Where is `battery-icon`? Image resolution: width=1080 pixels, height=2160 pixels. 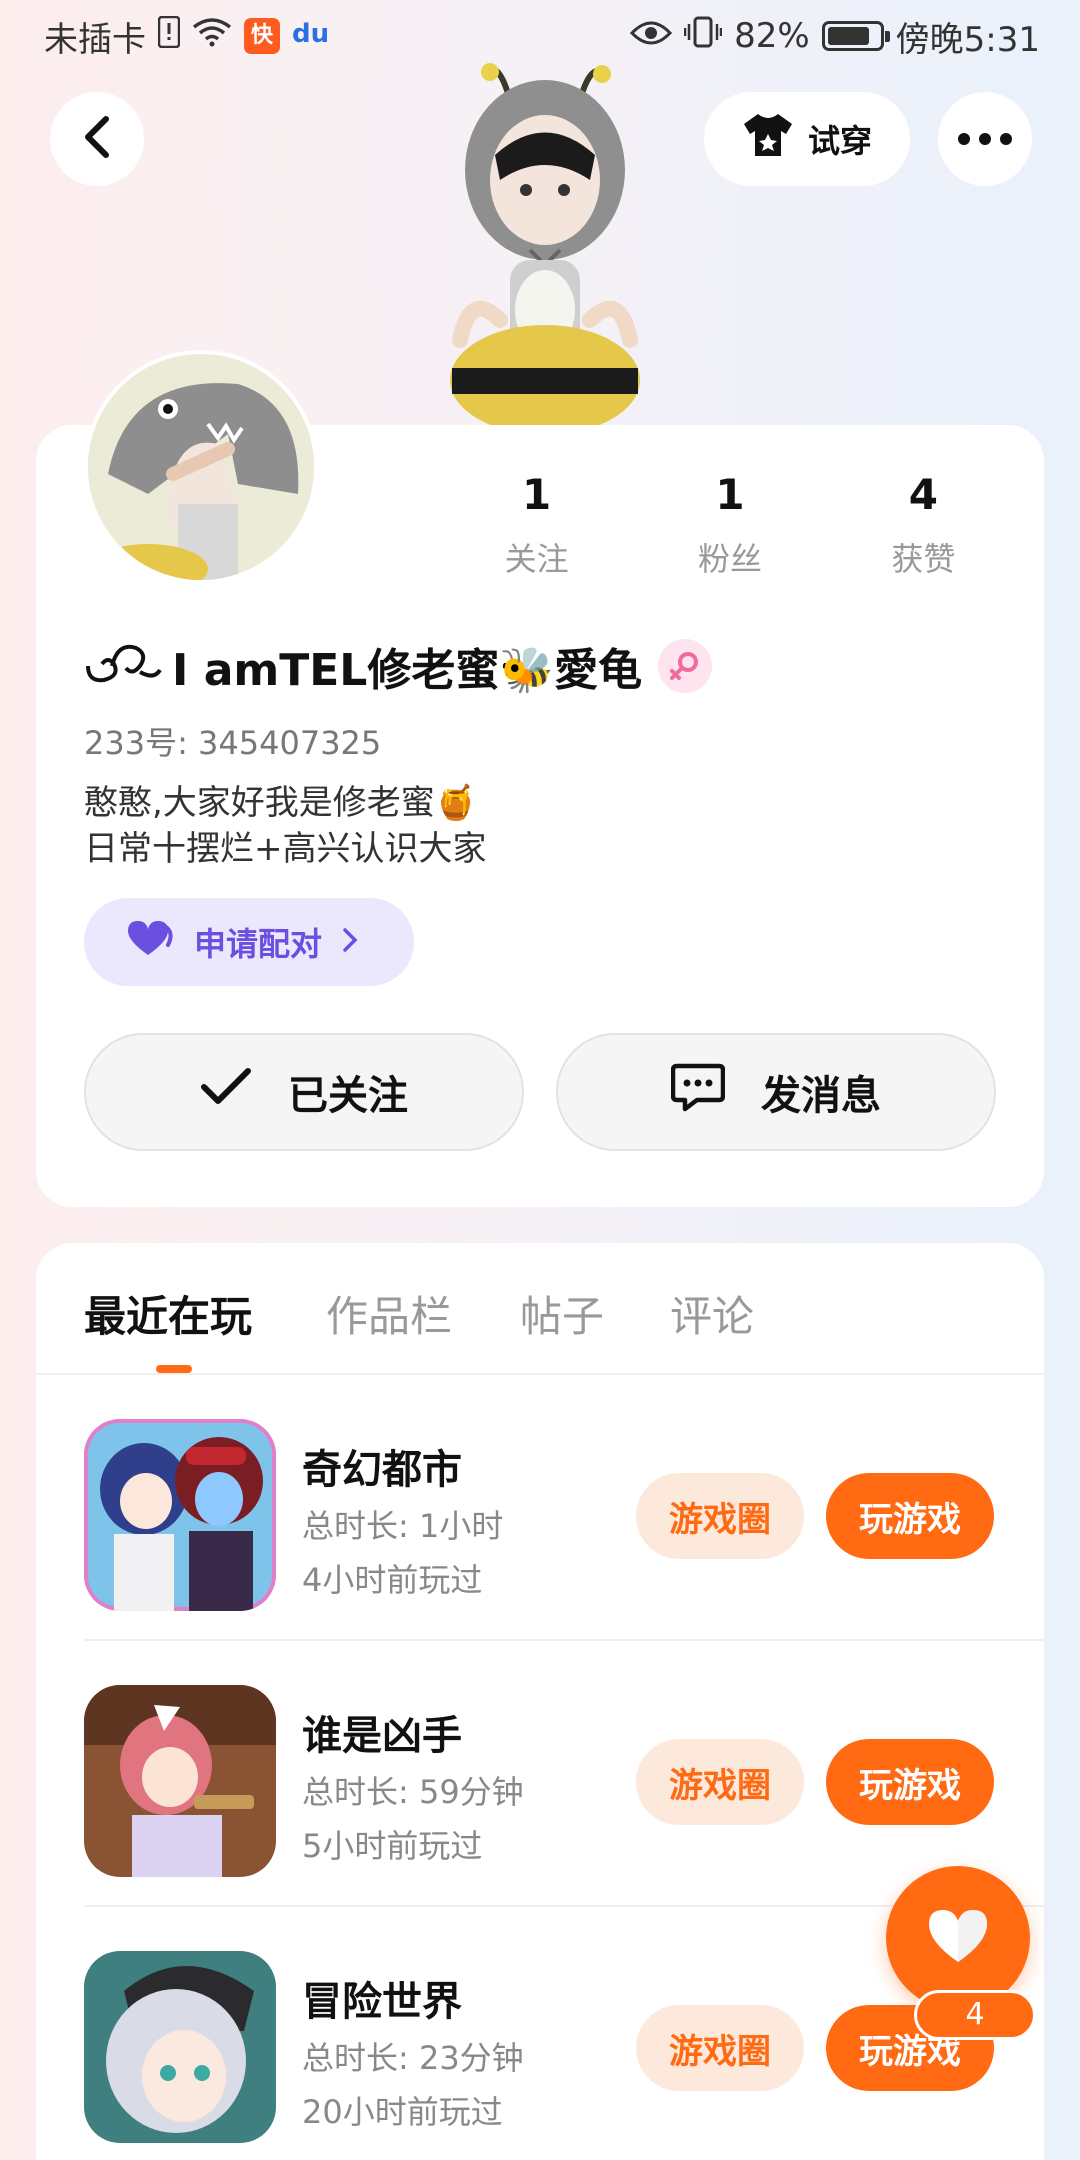
battery-icon is located at coordinates (855, 36).